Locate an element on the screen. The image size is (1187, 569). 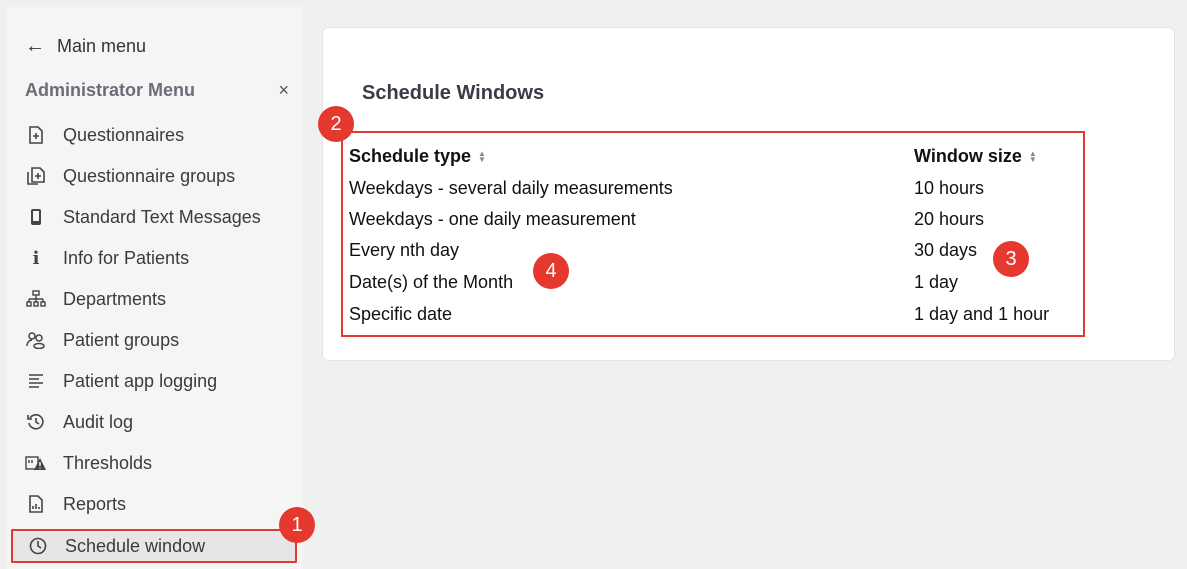
sidebar-item-label: Reports is located at coordinates (95, 503).